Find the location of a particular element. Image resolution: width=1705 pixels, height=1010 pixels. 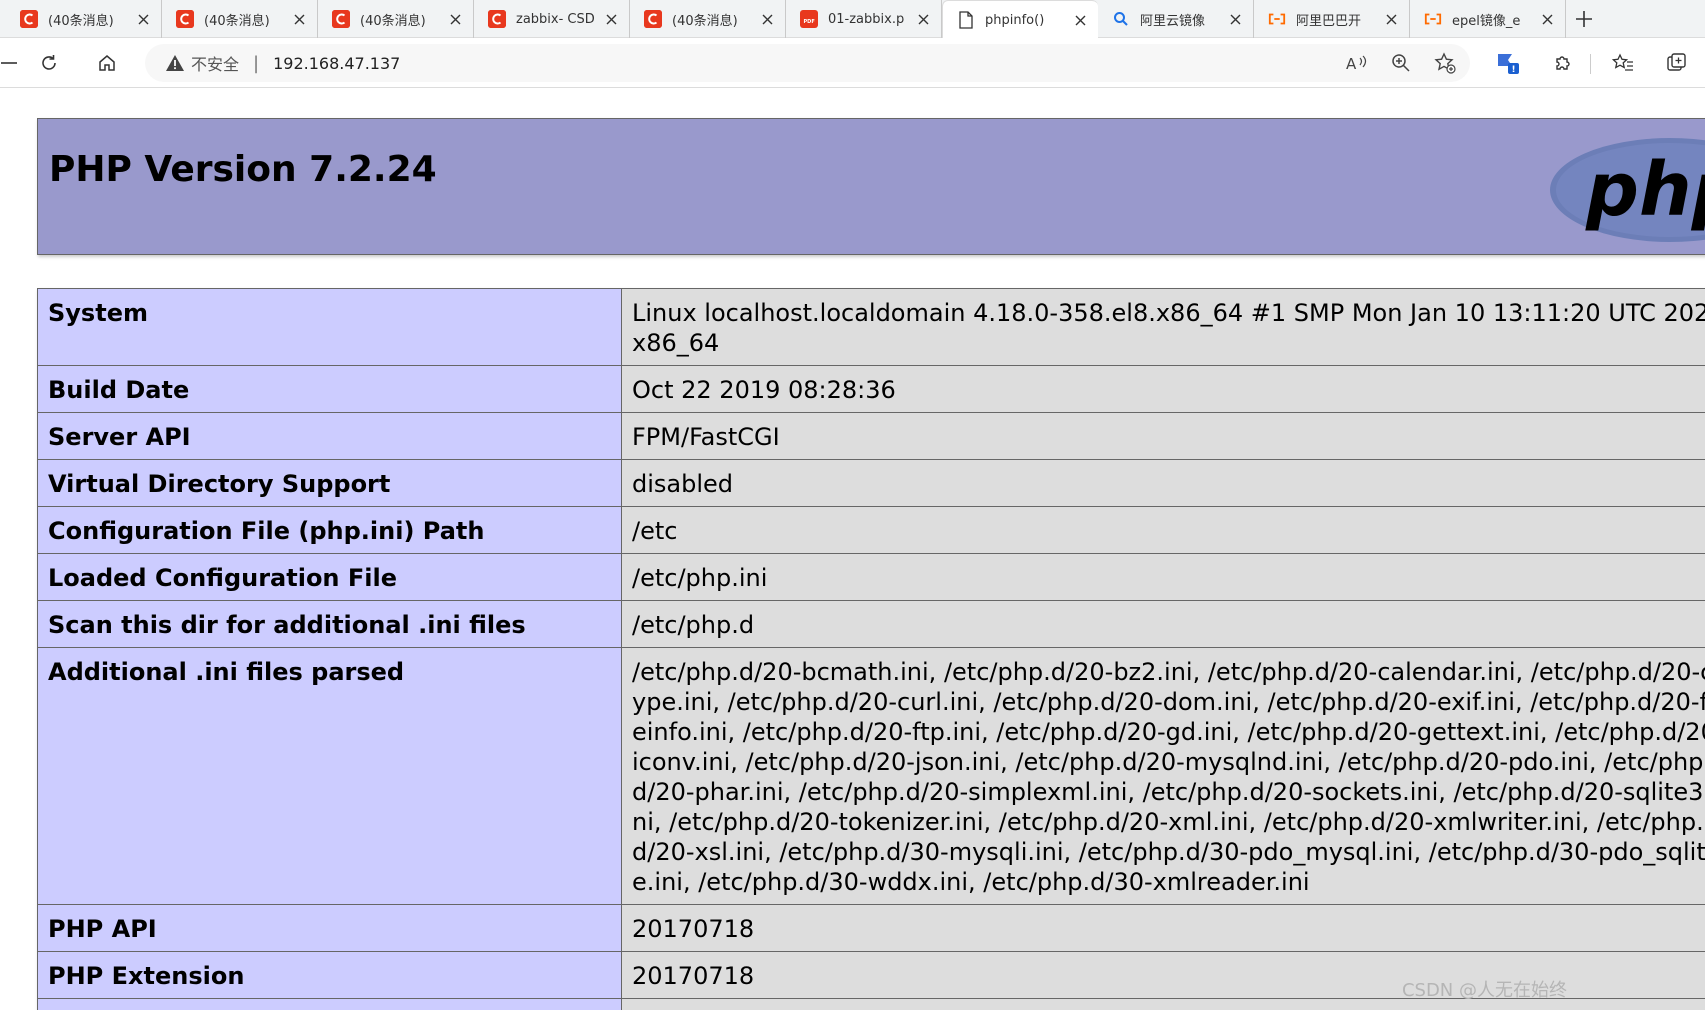

plus-icon is located at coordinates (1584, 19).